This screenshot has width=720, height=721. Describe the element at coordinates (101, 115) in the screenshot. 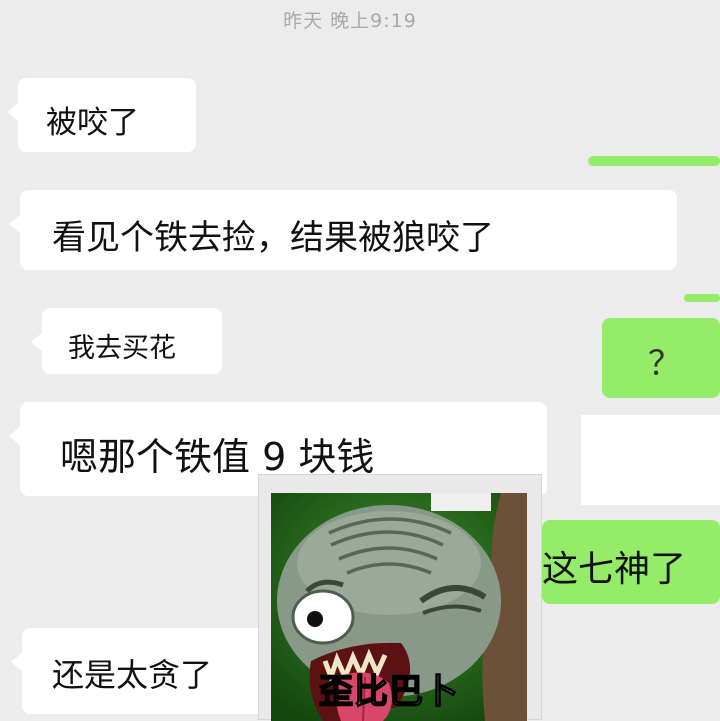

I see `message-bubble-incoming: 被咬了` at that location.